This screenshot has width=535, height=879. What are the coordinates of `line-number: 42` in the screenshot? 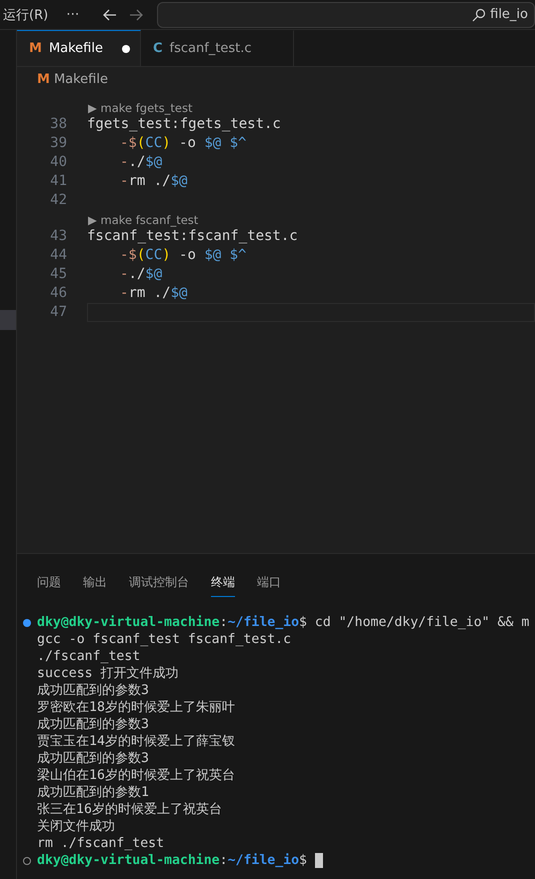 It's located at (58, 200).